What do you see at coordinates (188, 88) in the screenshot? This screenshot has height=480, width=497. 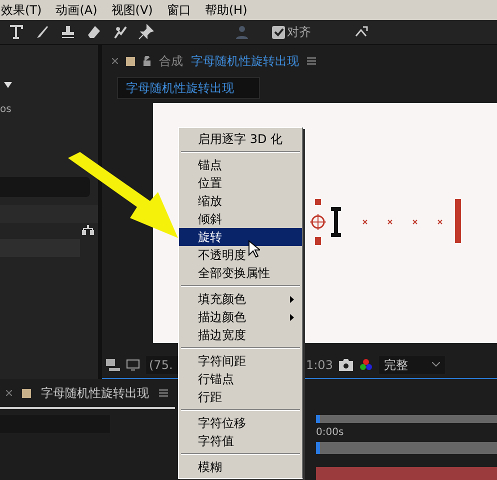 I see `breadcrumb: 字母随机性旋转出现` at bounding box center [188, 88].